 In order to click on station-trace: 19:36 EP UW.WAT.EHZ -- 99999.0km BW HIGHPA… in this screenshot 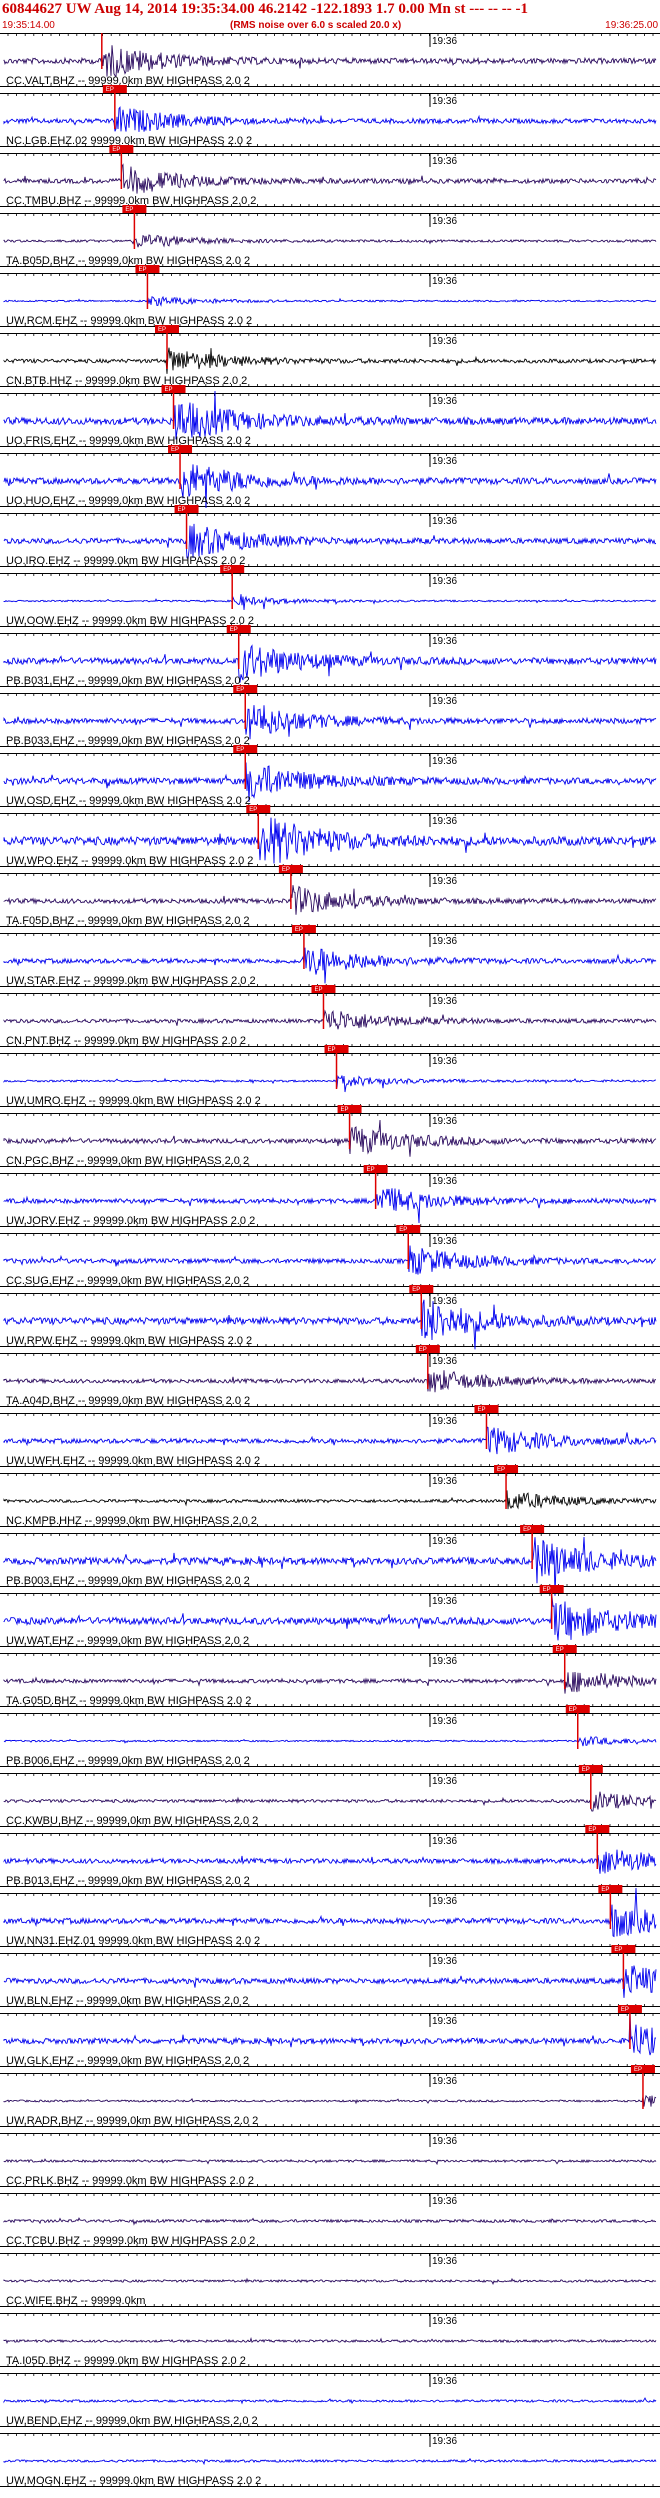, I will do `click(330, 1616)`.